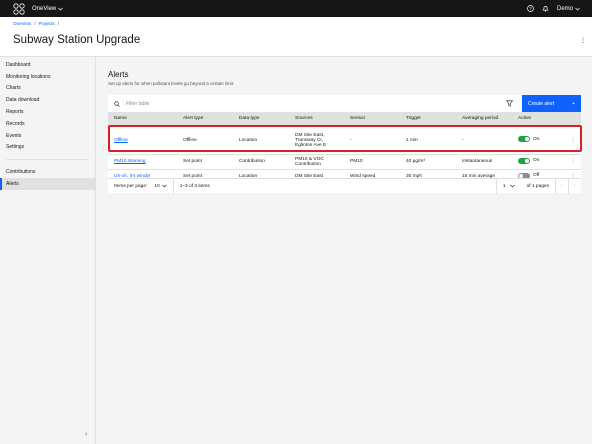  I want to click on section-title: Alerts, so click(118, 74).